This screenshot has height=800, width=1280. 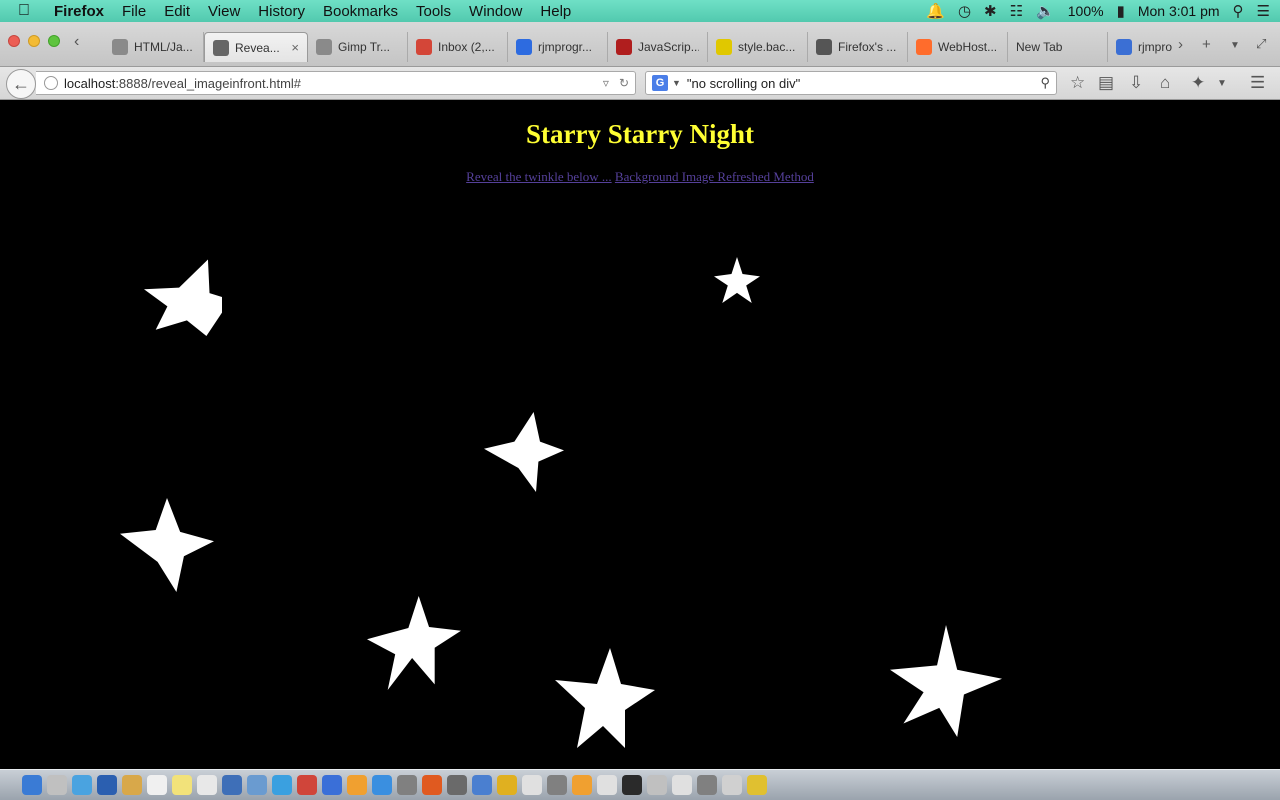 What do you see at coordinates (221, 47) in the screenshot?
I see `globe-icon` at bounding box center [221, 47].